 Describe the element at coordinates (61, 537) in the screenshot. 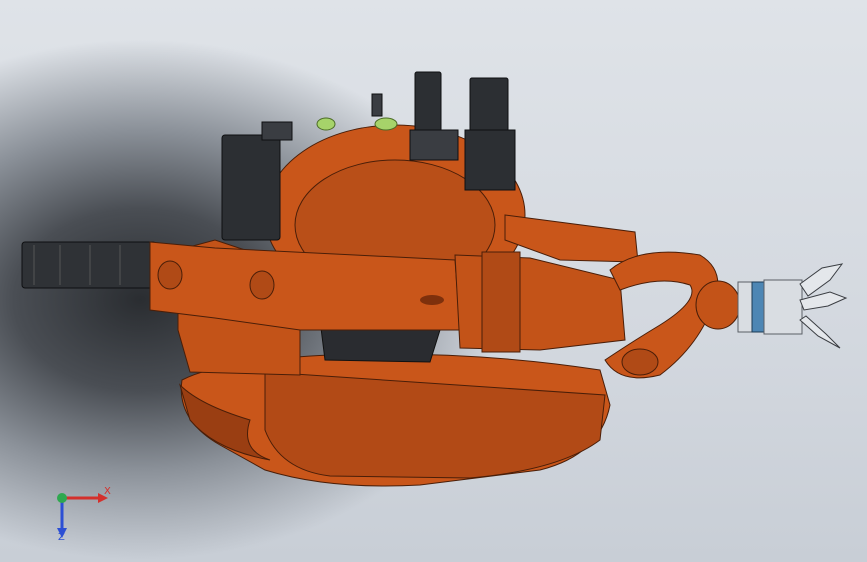

I see `triad-z-label: Z` at that location.